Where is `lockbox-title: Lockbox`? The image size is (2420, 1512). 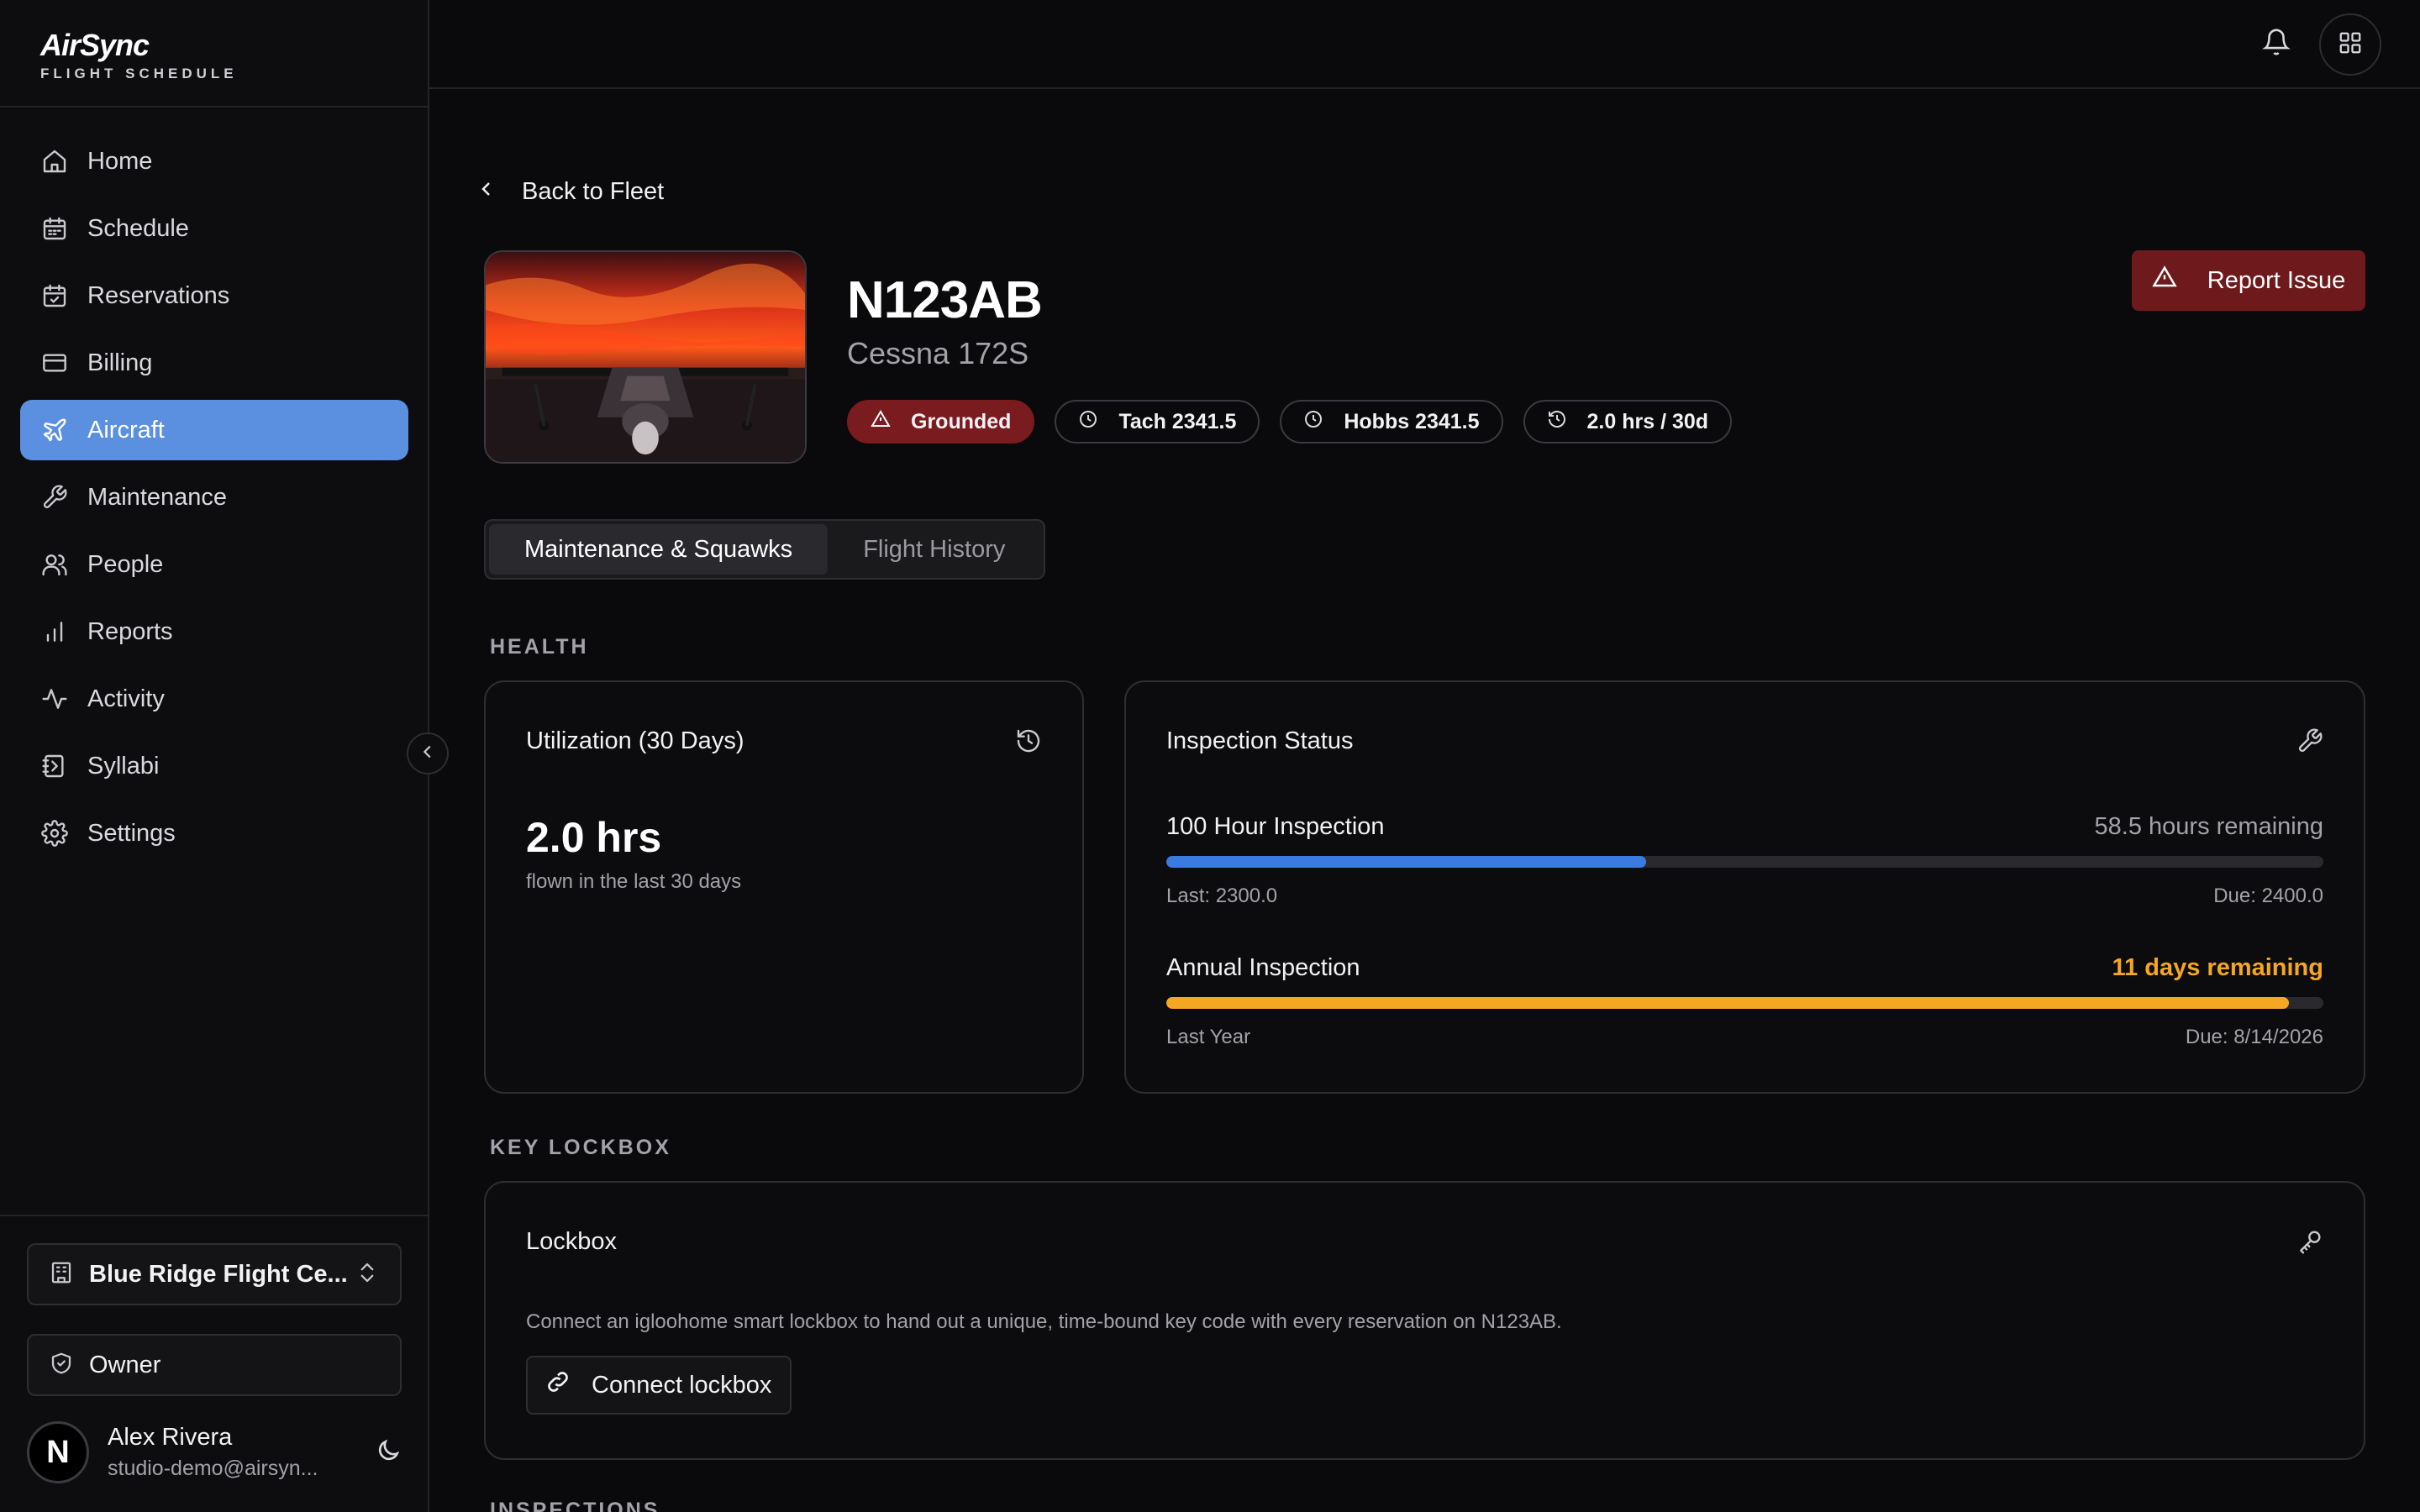
lockbox-title: Lockbox is located at coordinates (572, 1241).